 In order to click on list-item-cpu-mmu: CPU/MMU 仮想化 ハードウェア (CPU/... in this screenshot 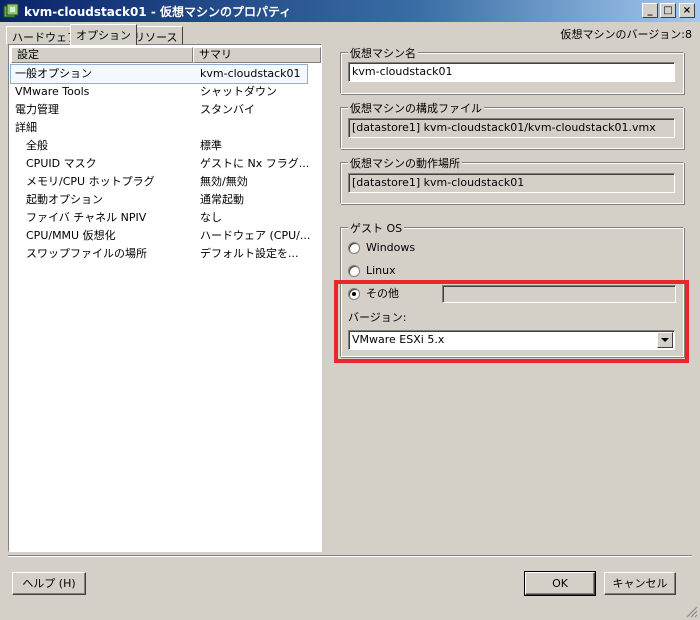, I will do `click(161, 236)`.